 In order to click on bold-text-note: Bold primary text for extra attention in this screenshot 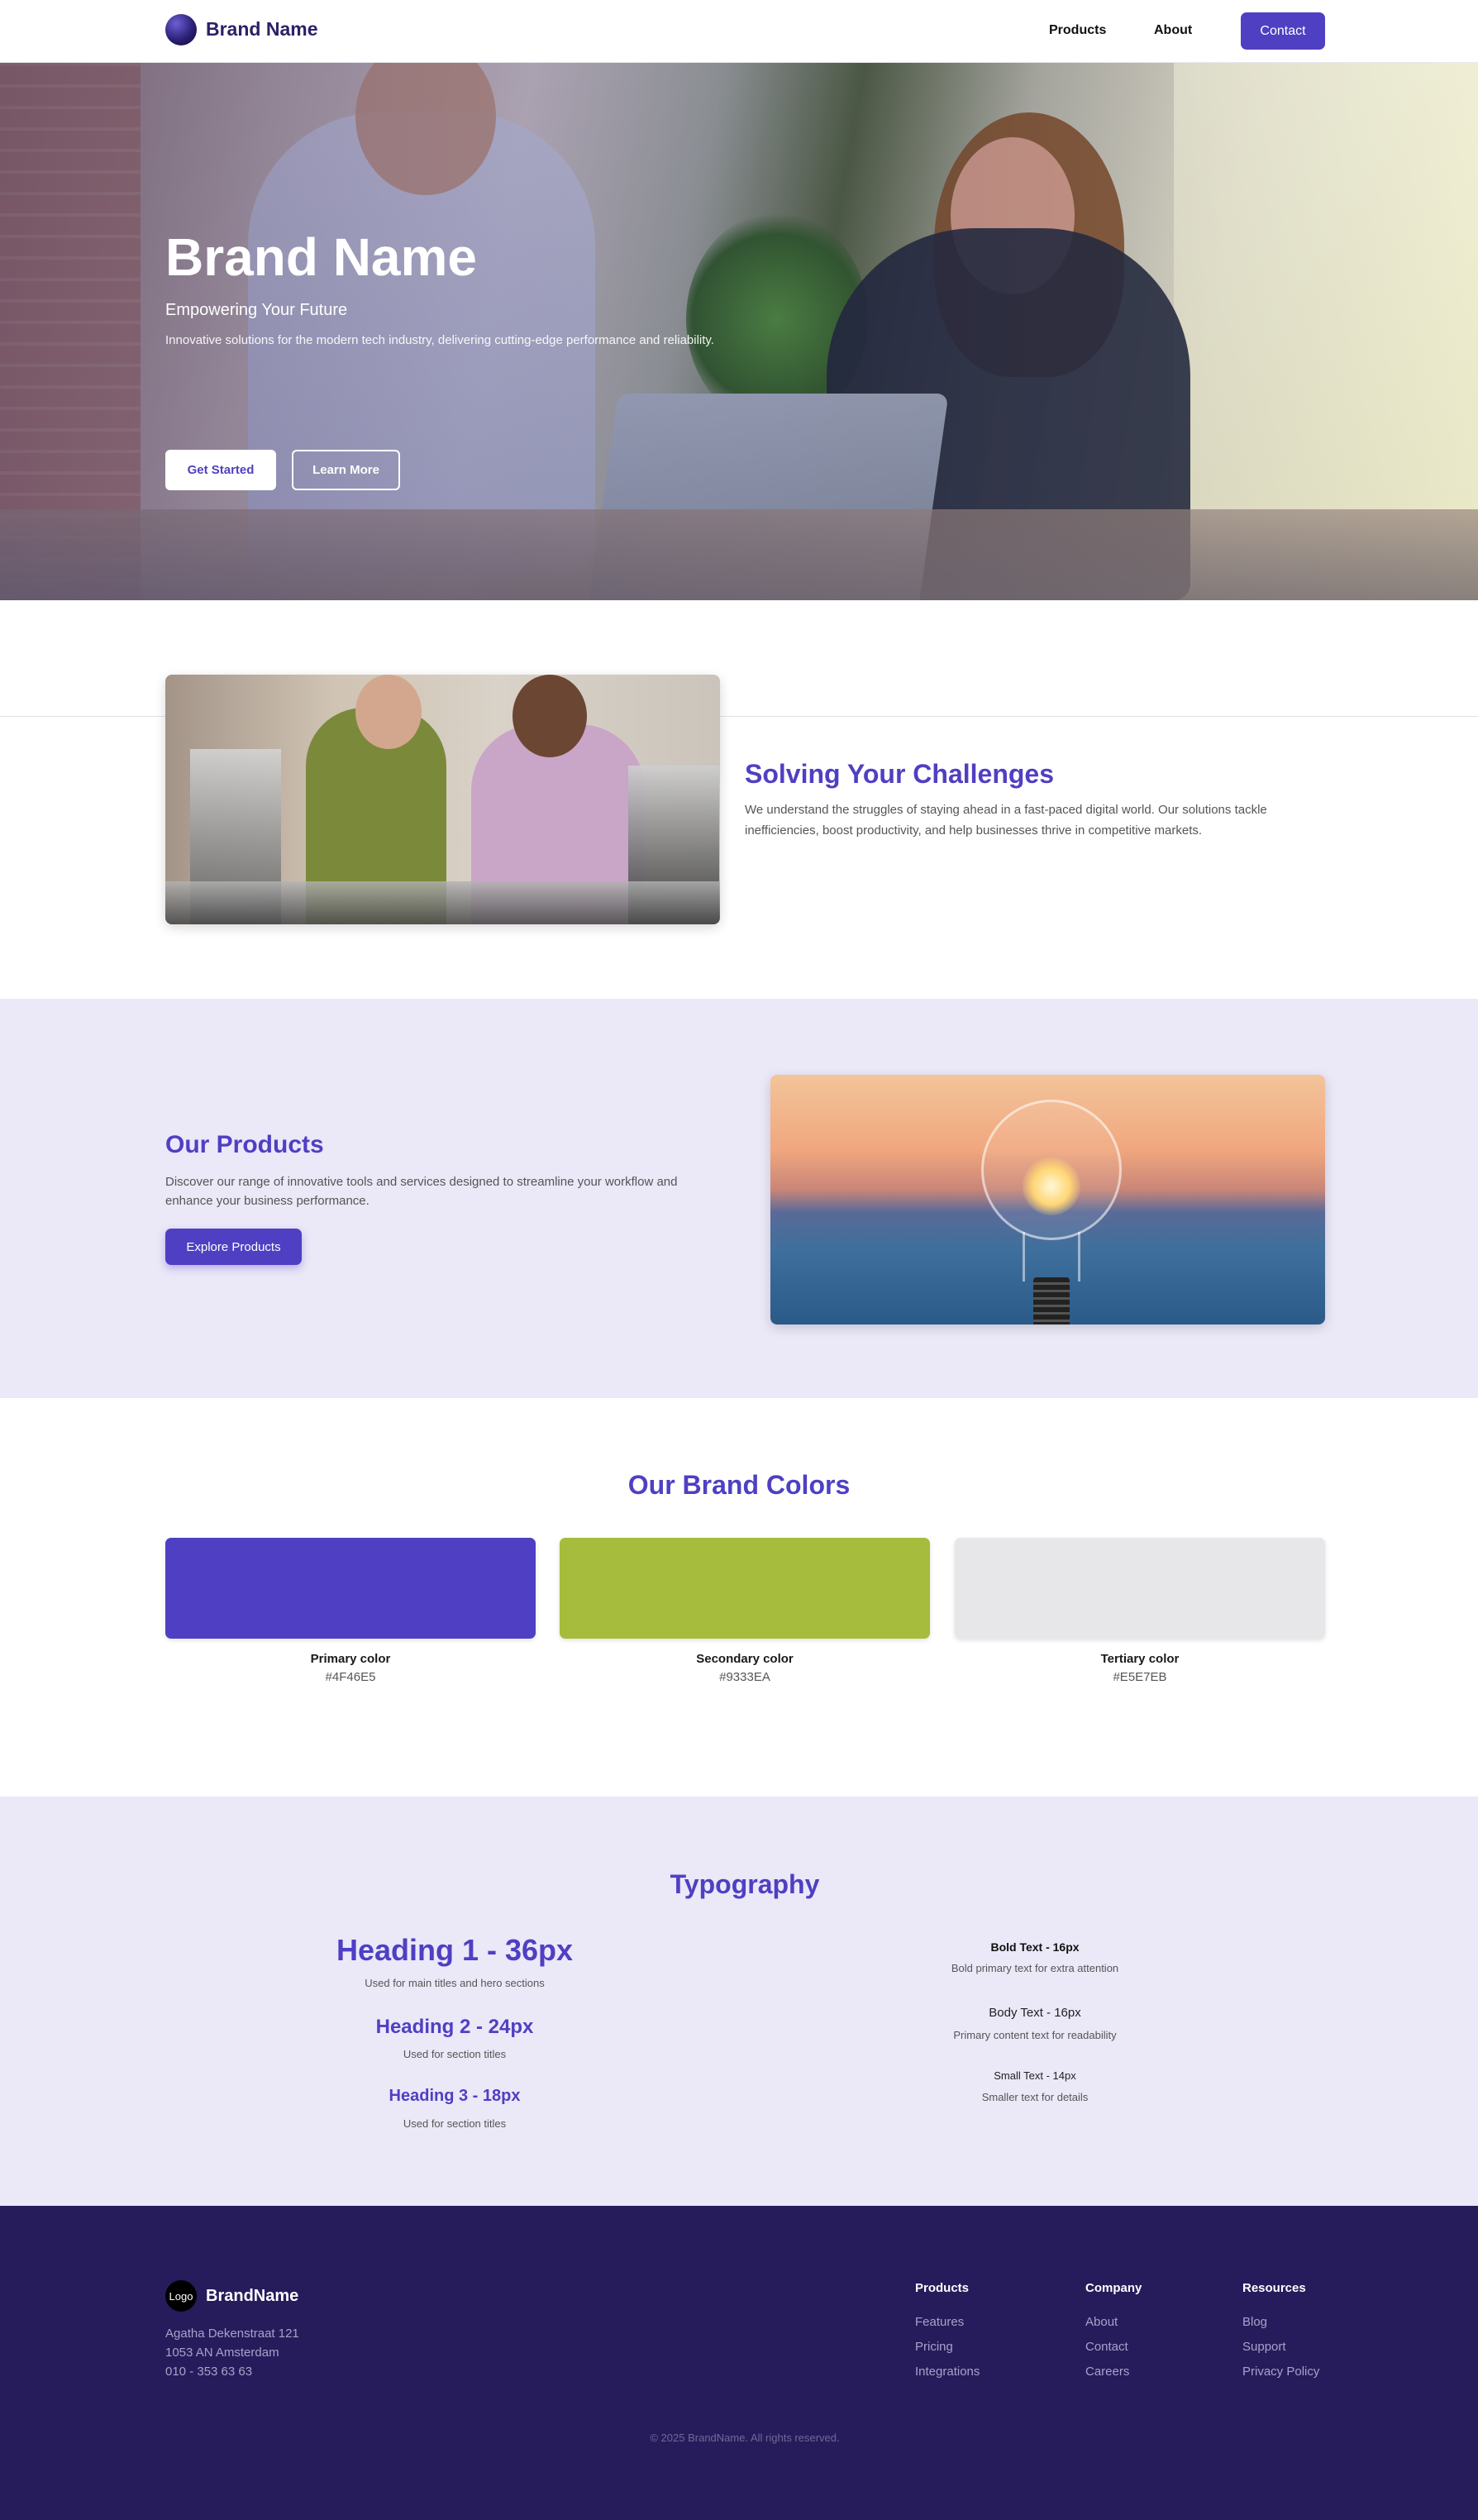, I will do `click(1035, 1968)`.